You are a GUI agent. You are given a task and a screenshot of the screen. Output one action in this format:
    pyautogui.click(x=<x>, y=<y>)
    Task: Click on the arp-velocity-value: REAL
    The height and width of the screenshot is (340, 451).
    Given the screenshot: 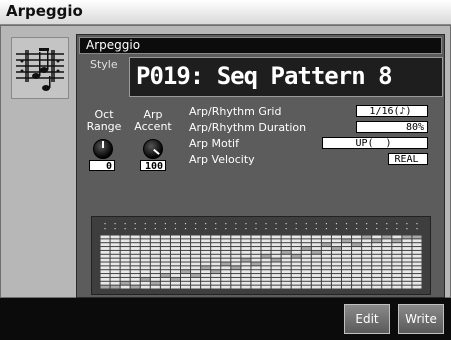 What is the action you would take?
    pyautogui.click(x=408, y=159)
    